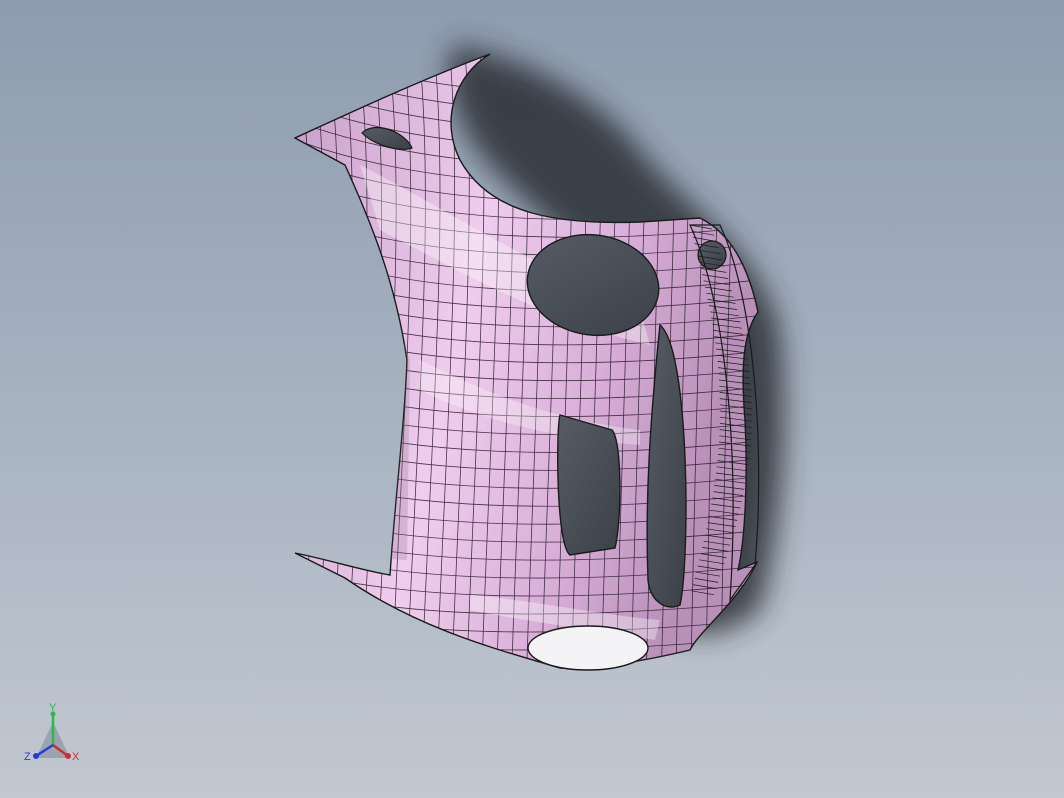  What do you see at coordinates (588, 648) in the screenshot?
I see `fog-lamp-opening` at bounding box center [588, 648].